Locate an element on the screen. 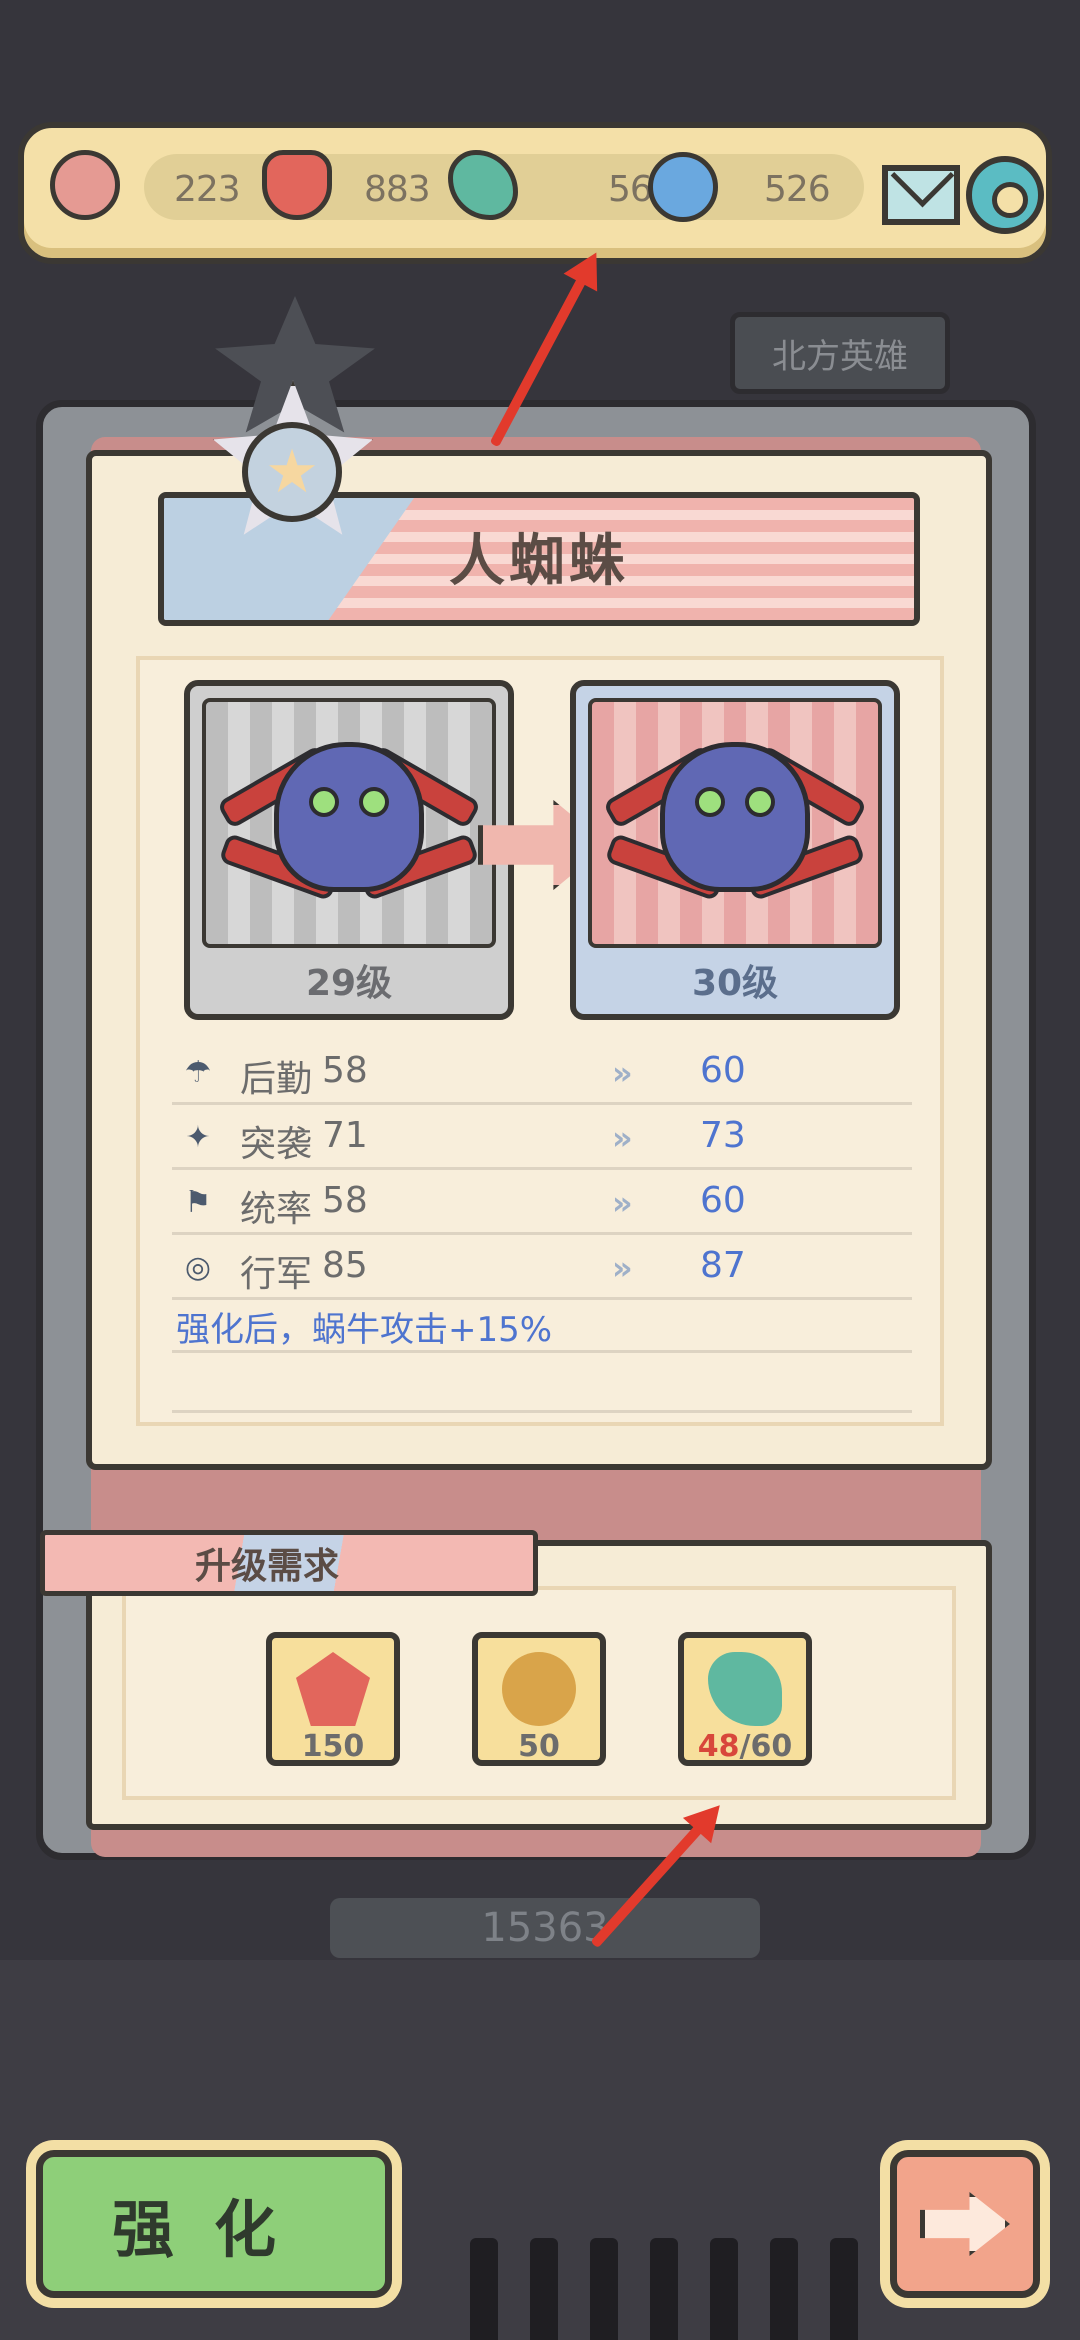 The height and width of the screenshot is (2340, 1080). resource-coin: 526 is located at coordinates (797, 189).